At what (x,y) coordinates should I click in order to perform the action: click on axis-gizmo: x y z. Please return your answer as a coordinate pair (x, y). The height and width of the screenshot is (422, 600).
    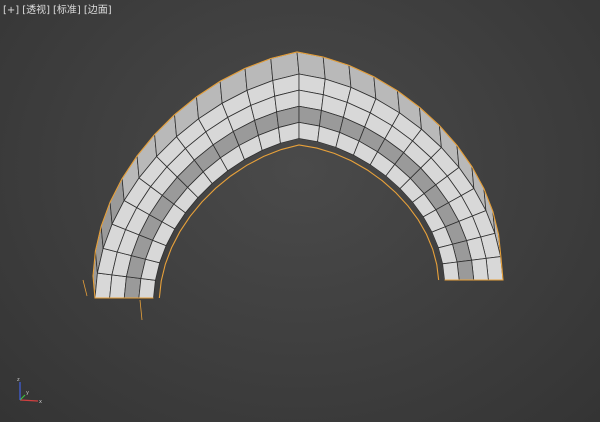
    Looking at the image, I should click on (29, 391).